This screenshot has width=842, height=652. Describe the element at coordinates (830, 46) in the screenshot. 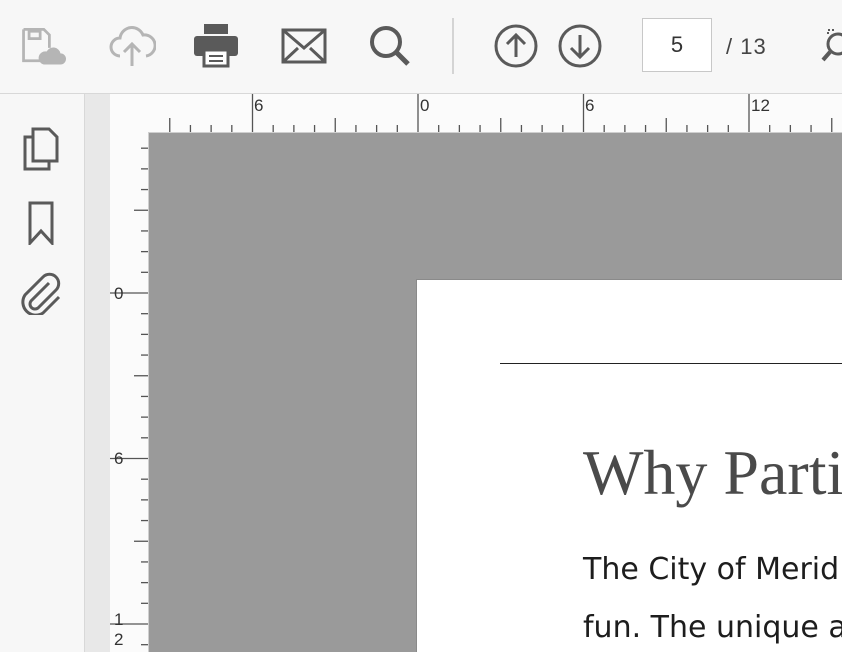

I see `zoom-icon` at that location.